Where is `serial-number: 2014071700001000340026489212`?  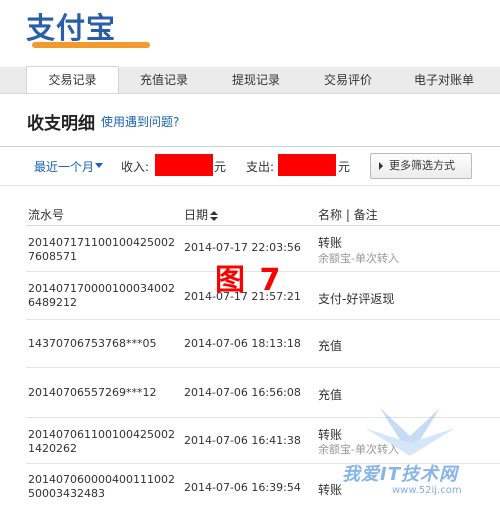 serial-number: 2014071700001000340026489212 is located at coordinates (101, 295).